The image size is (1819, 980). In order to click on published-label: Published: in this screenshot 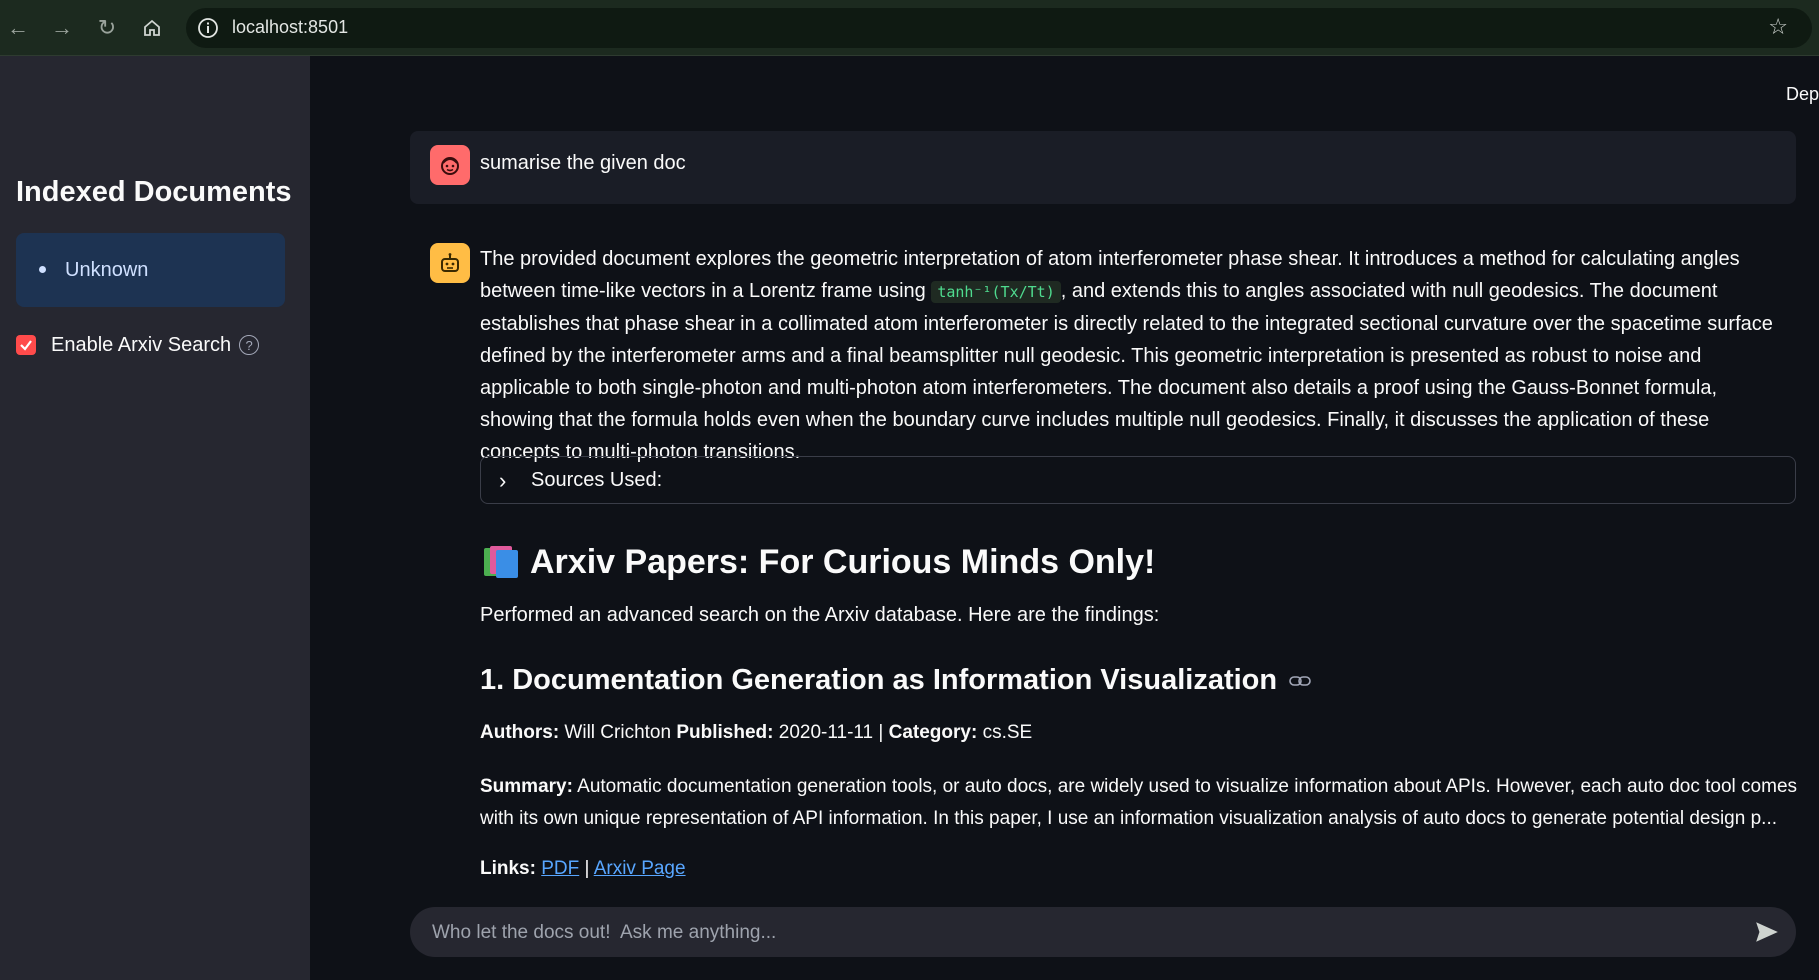, I will do `click(725, 732)`.